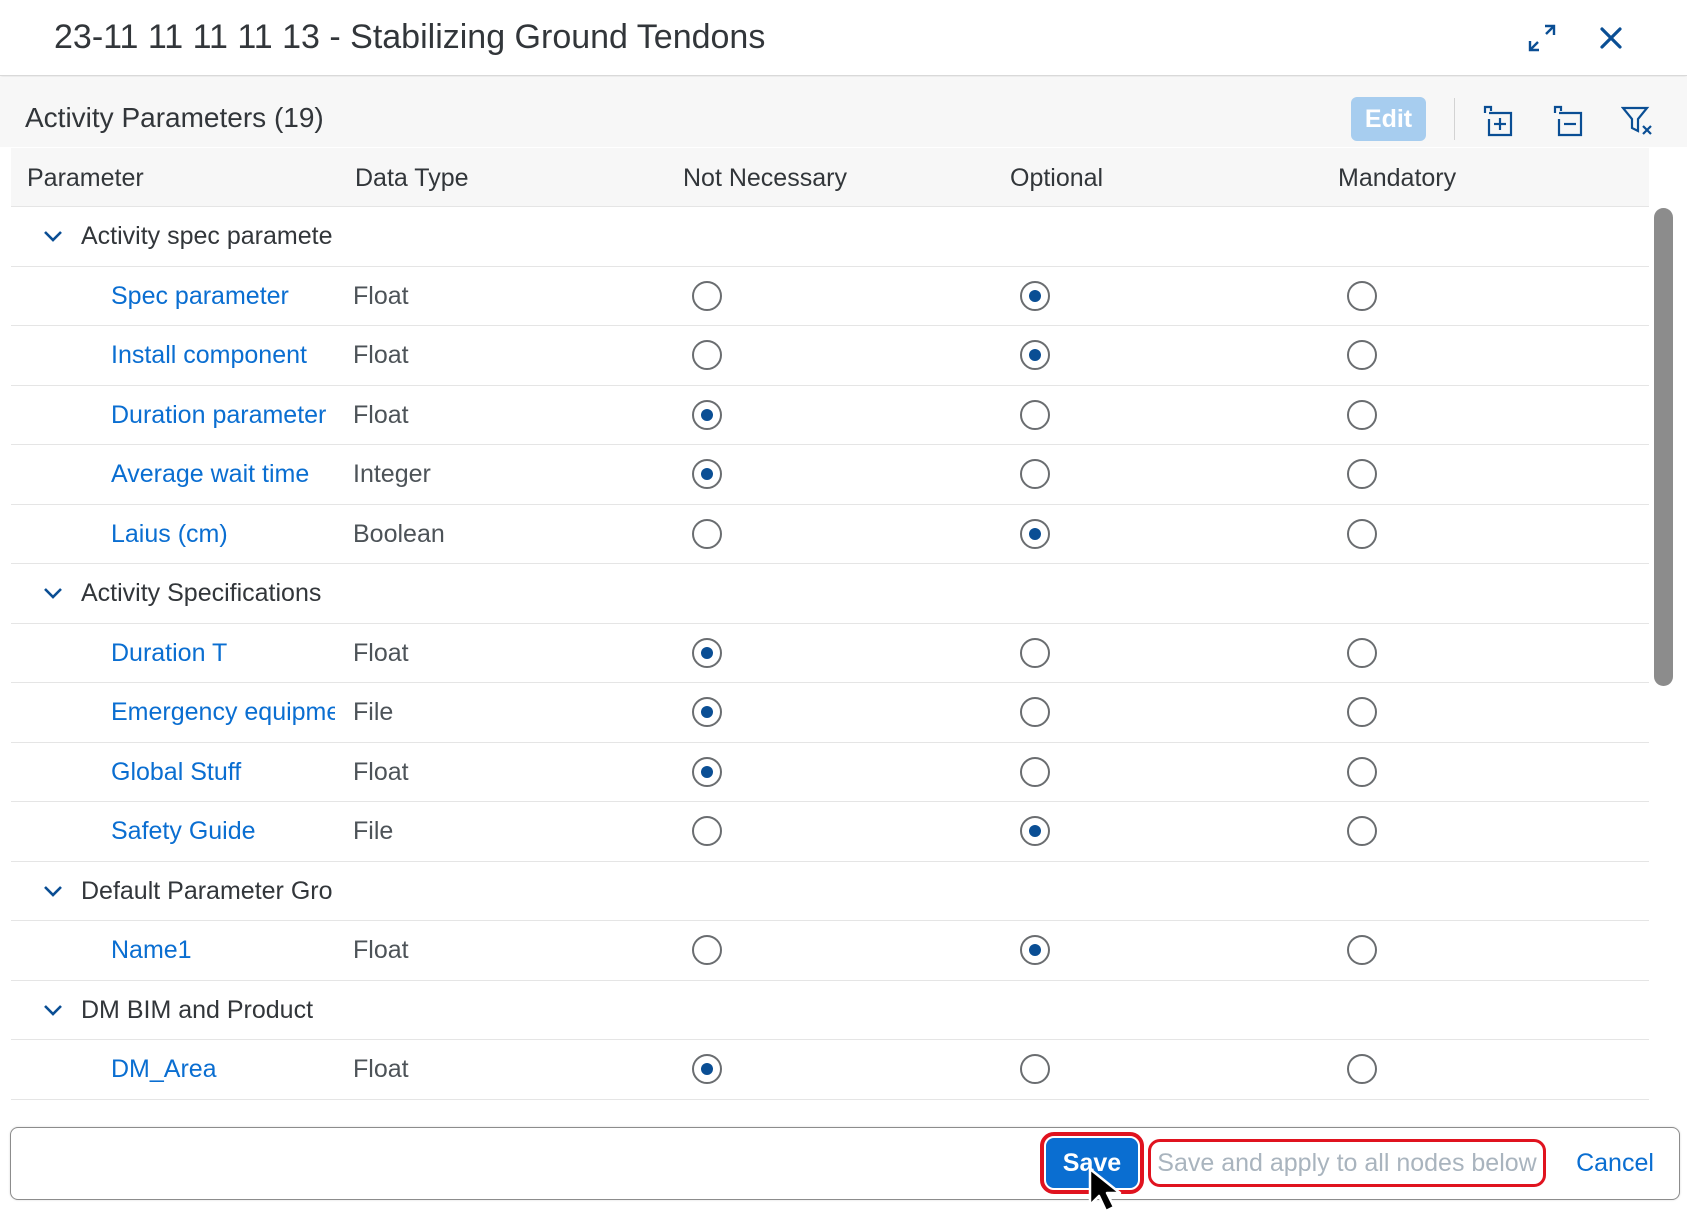 This screenshot has height=1213, width=1687. I want to click on table-row: Duration T Float, so click(830, 653).